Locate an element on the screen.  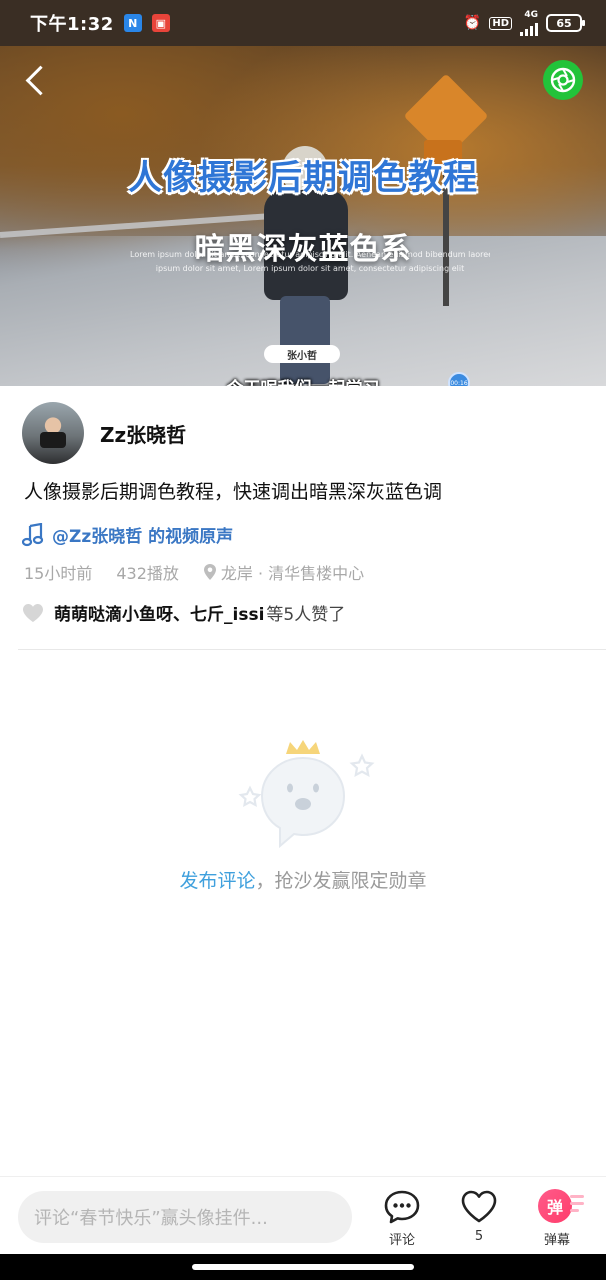
hd-icon: HD is located at coordinates (500, 23).